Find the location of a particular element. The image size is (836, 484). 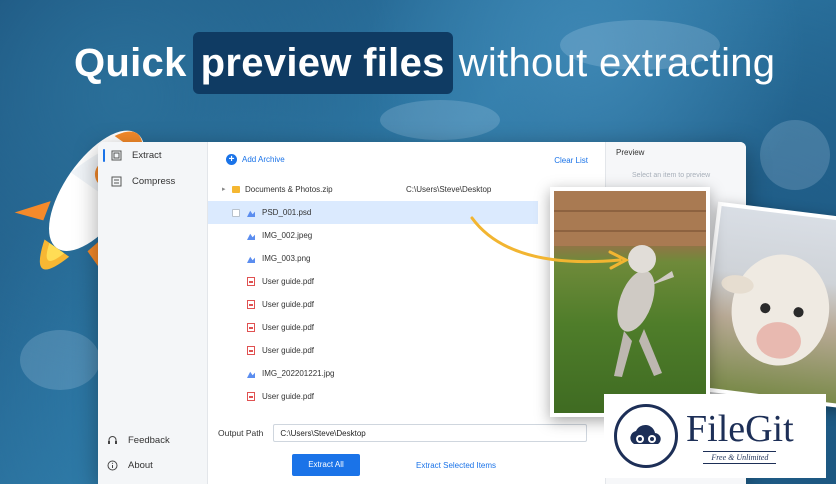

output-path-input is located at coordinates (430, 433).